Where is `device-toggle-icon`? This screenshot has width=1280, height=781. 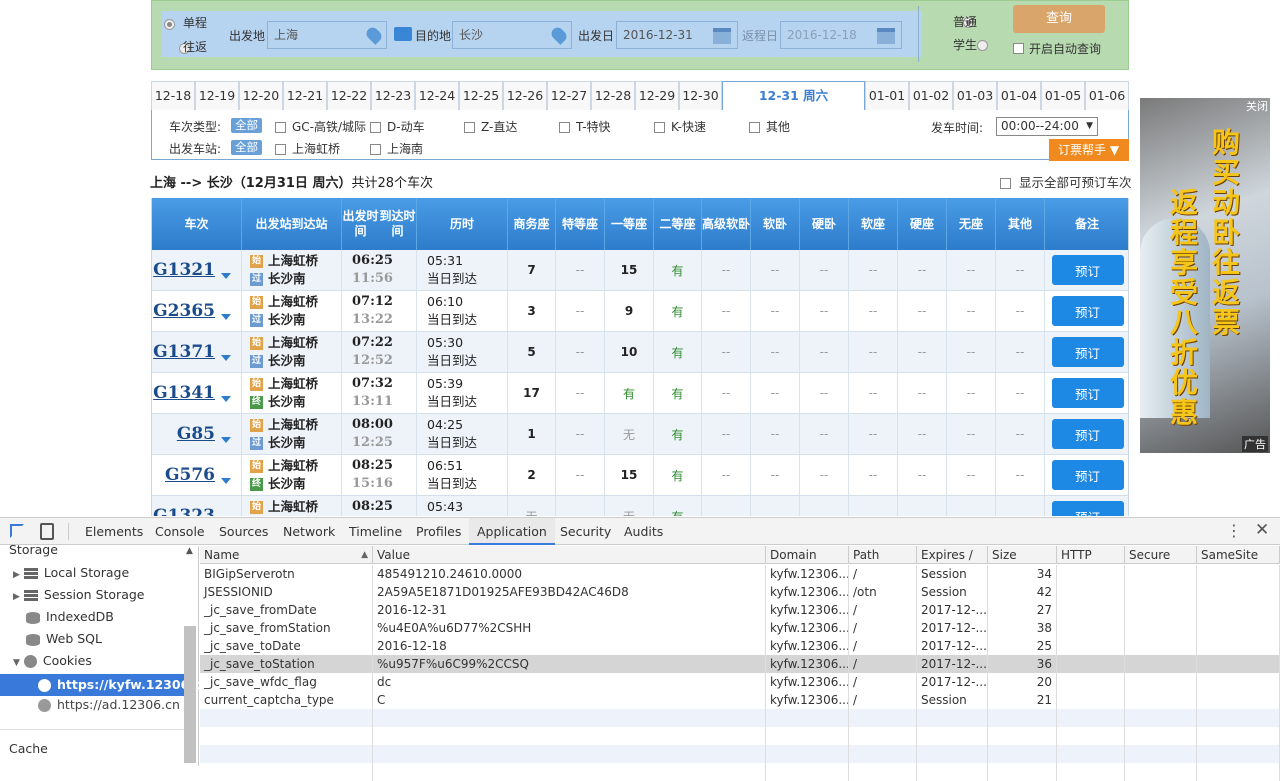
device-toggle-icon is located at coordinates (47, 531).